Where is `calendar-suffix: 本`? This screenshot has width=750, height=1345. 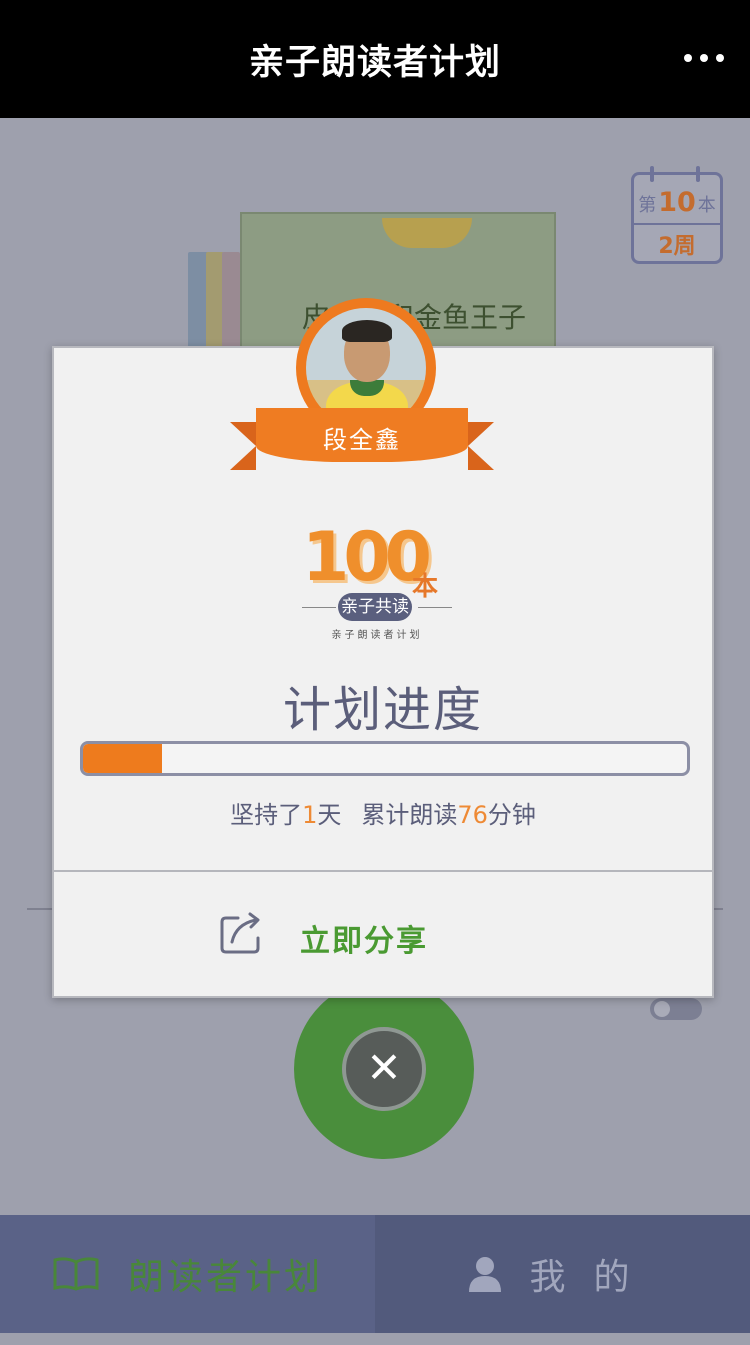 calendar-suffix: 本 is located at coordinates (706, 205).